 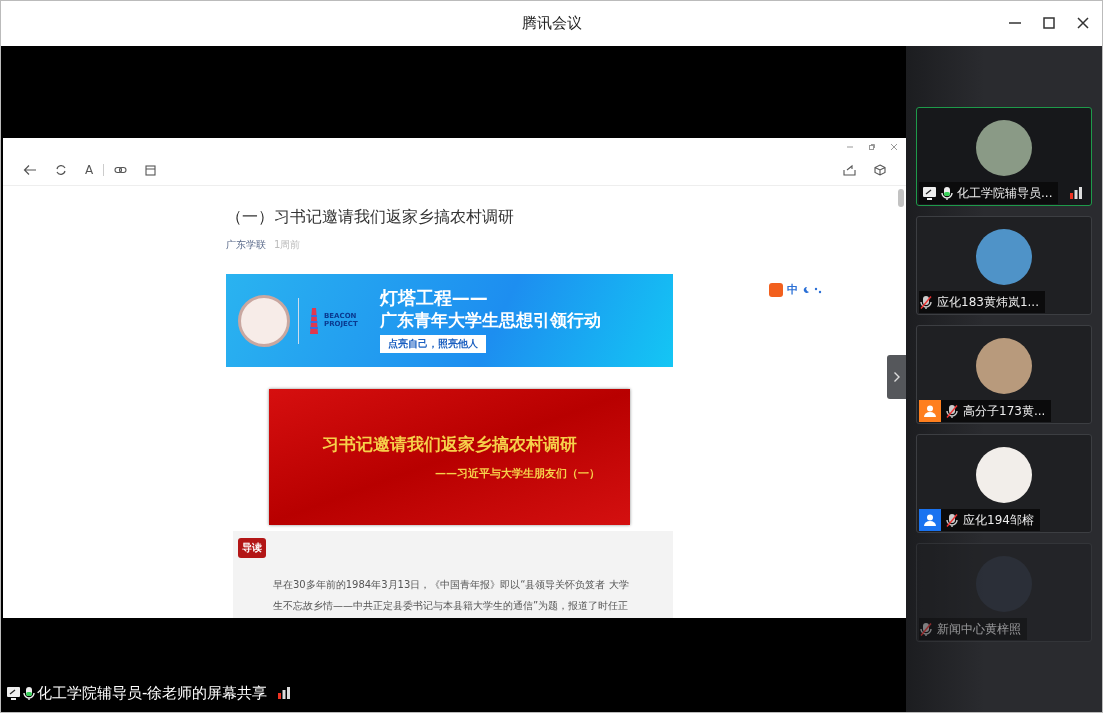 I want to click on window-title: 腾讯会议, so click(x=551, y=23).